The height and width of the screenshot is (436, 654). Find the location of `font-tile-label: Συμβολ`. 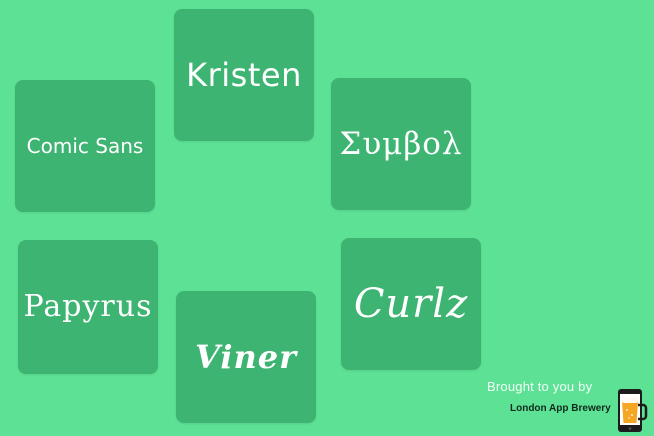

font-tile-label: Συμβολ is located at coordinates (401, 143).